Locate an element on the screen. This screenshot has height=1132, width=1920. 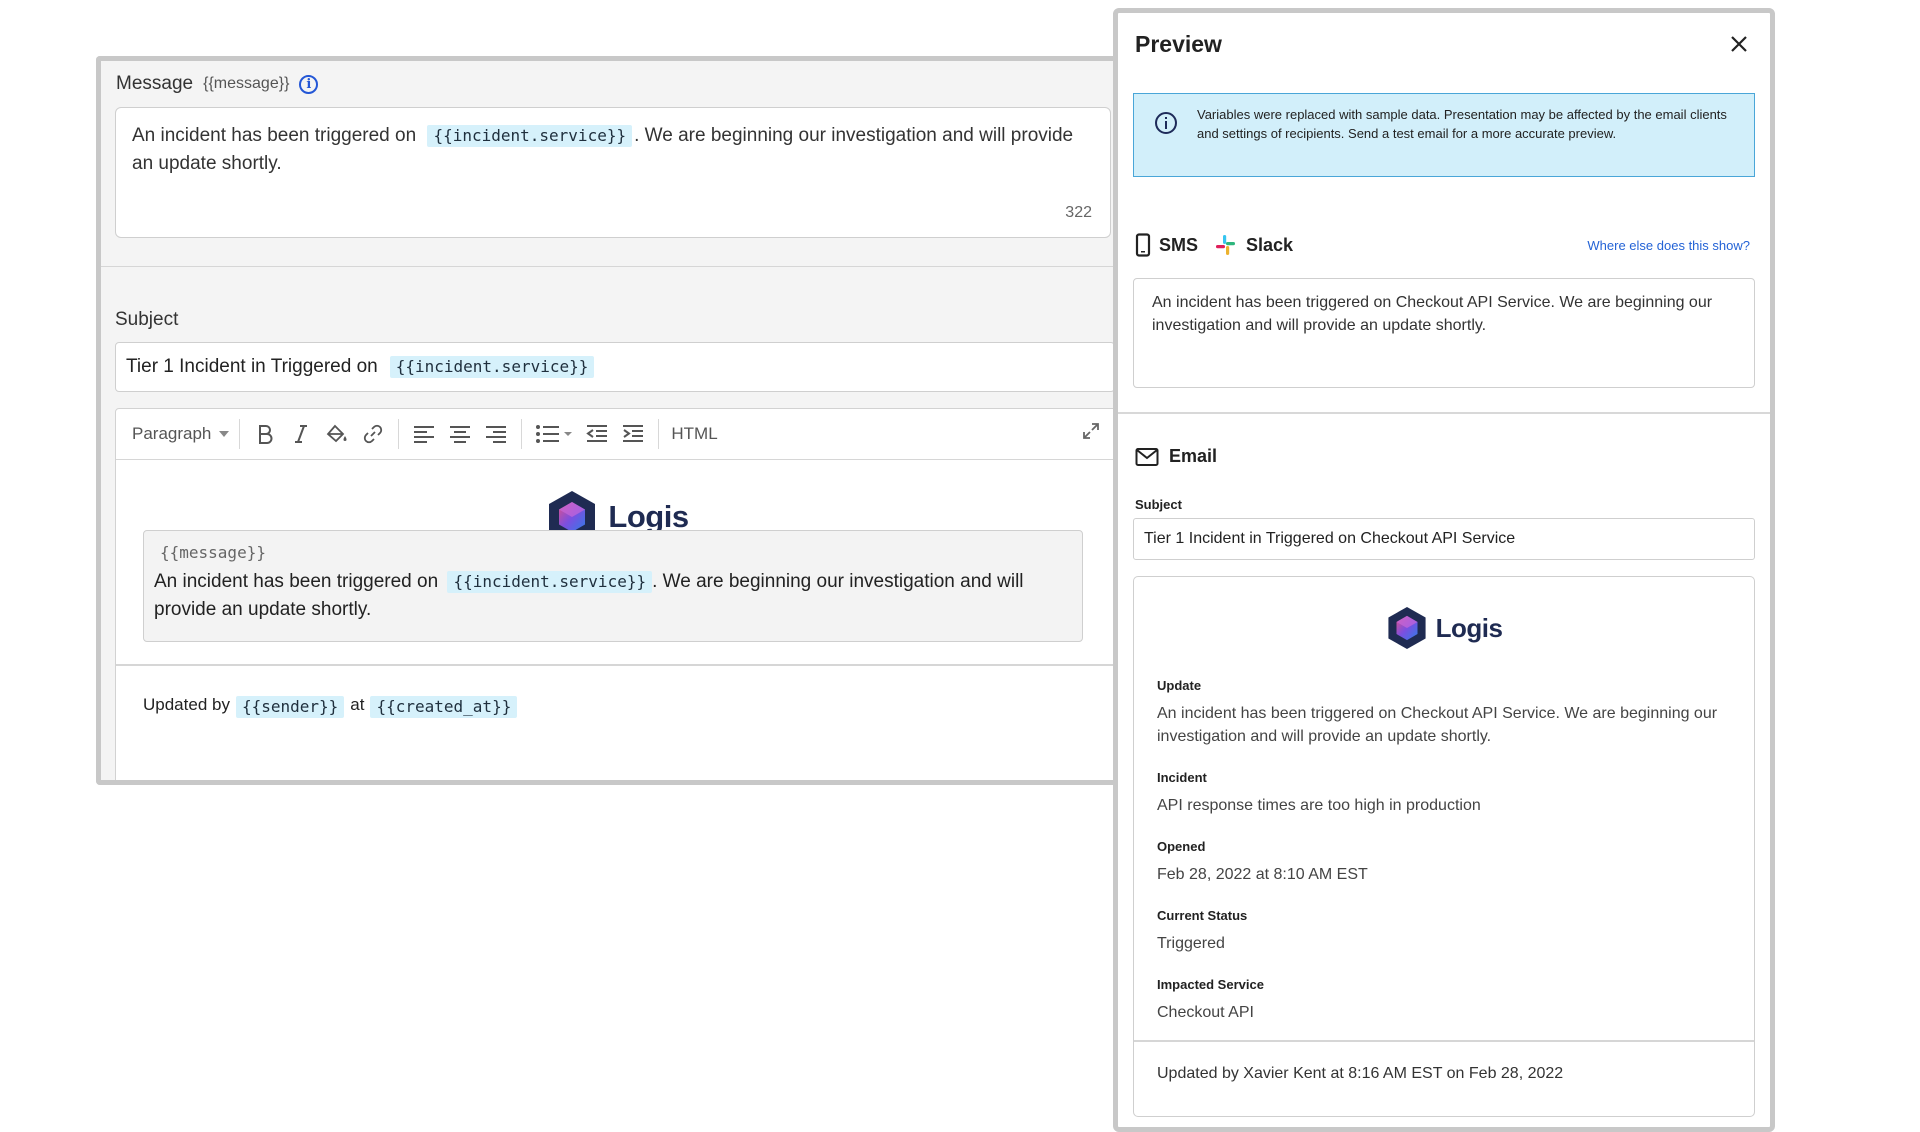
bold-icon is located at coordinates (266, 434).